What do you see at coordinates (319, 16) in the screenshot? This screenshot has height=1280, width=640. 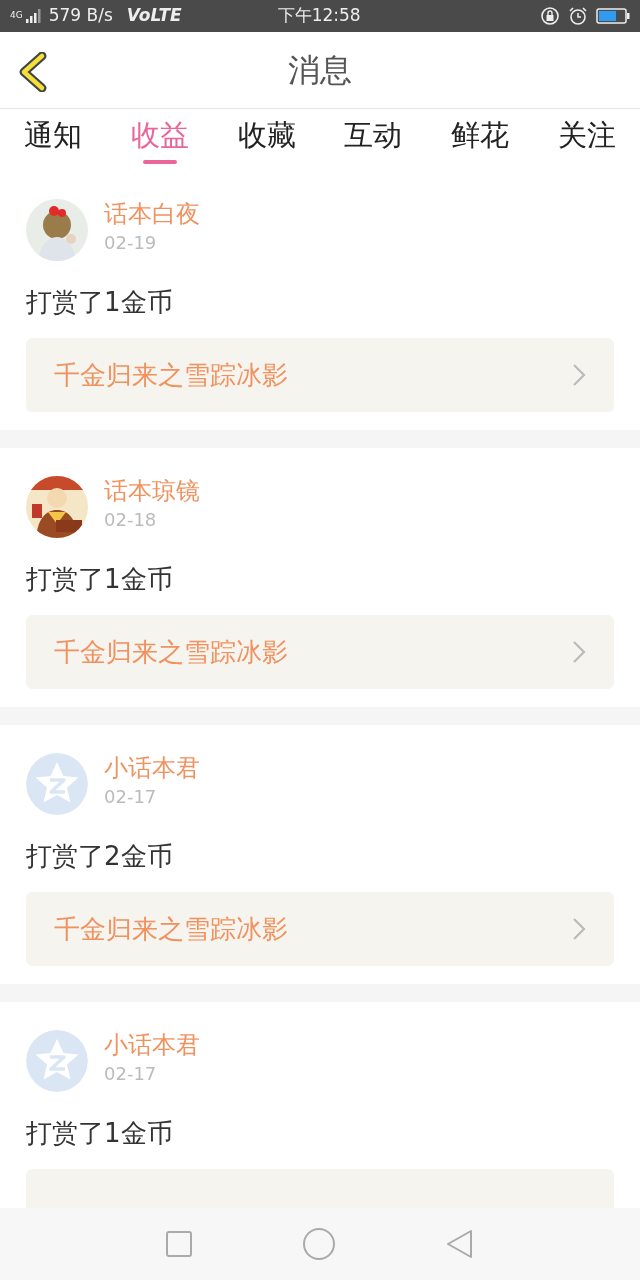 I see `status-time: 下午12:58` at bounding box center [319, 16].